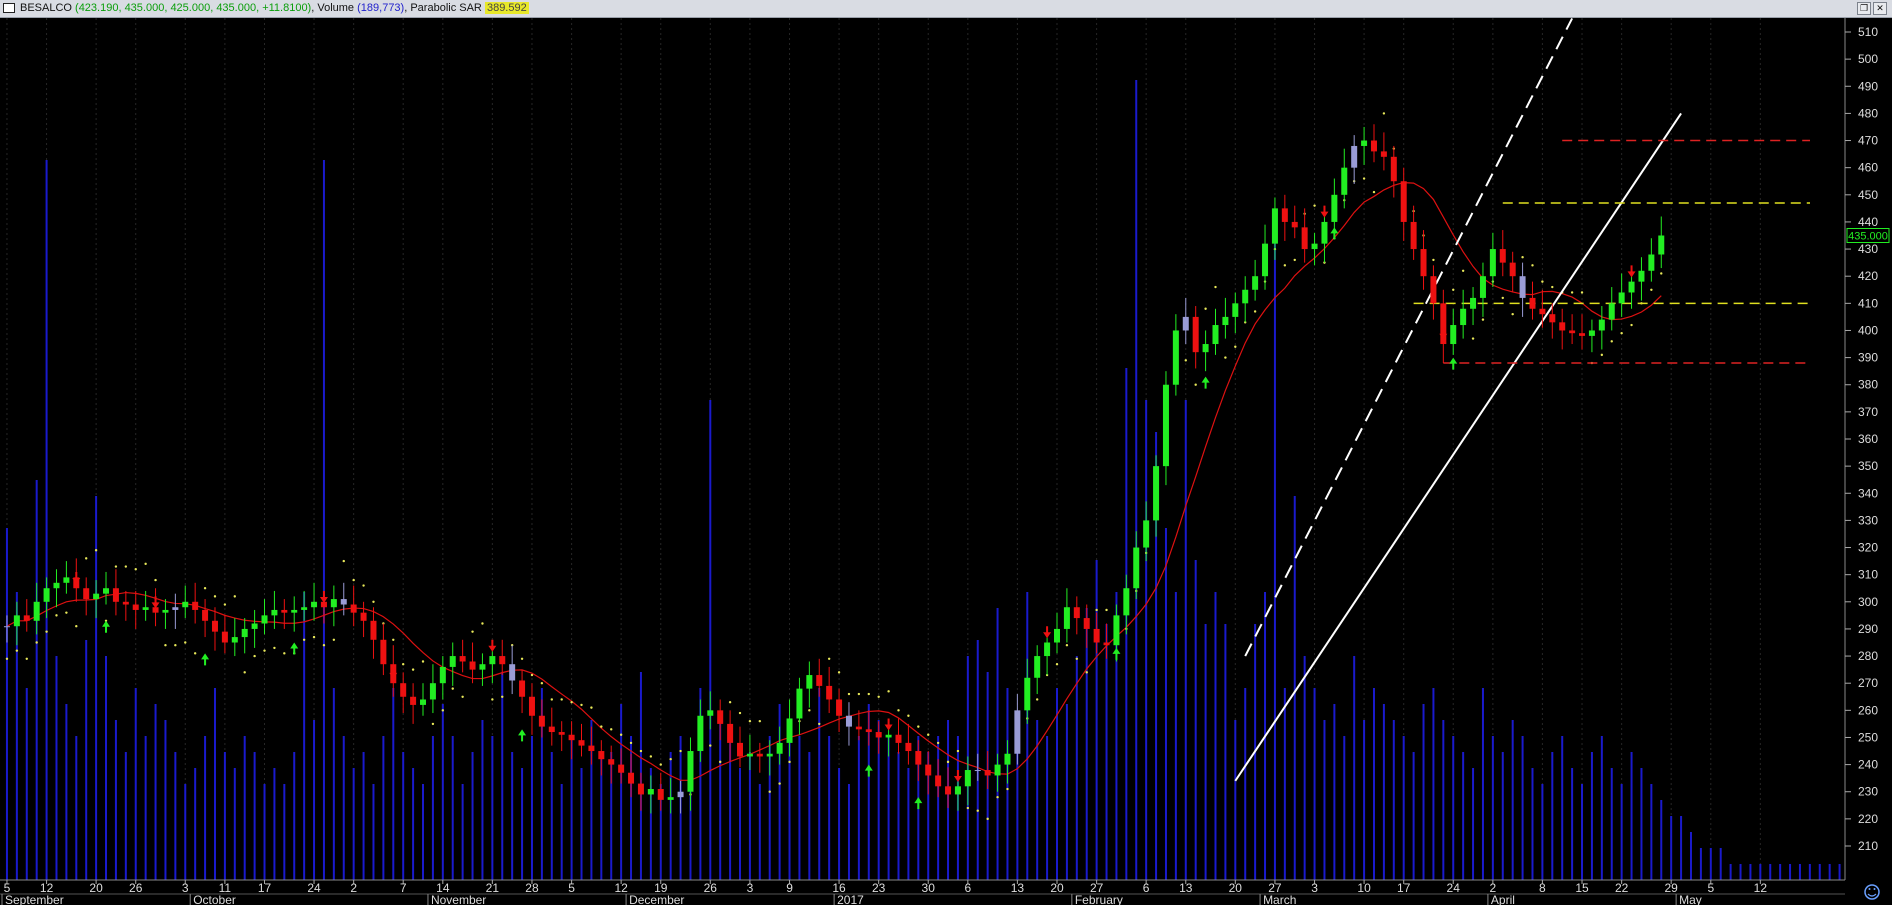 This screenshot has width=1892, height=905. Describe the element at coordinates (1454, 888) in the screenshot. I see `day-tick-label: 24` at that location.